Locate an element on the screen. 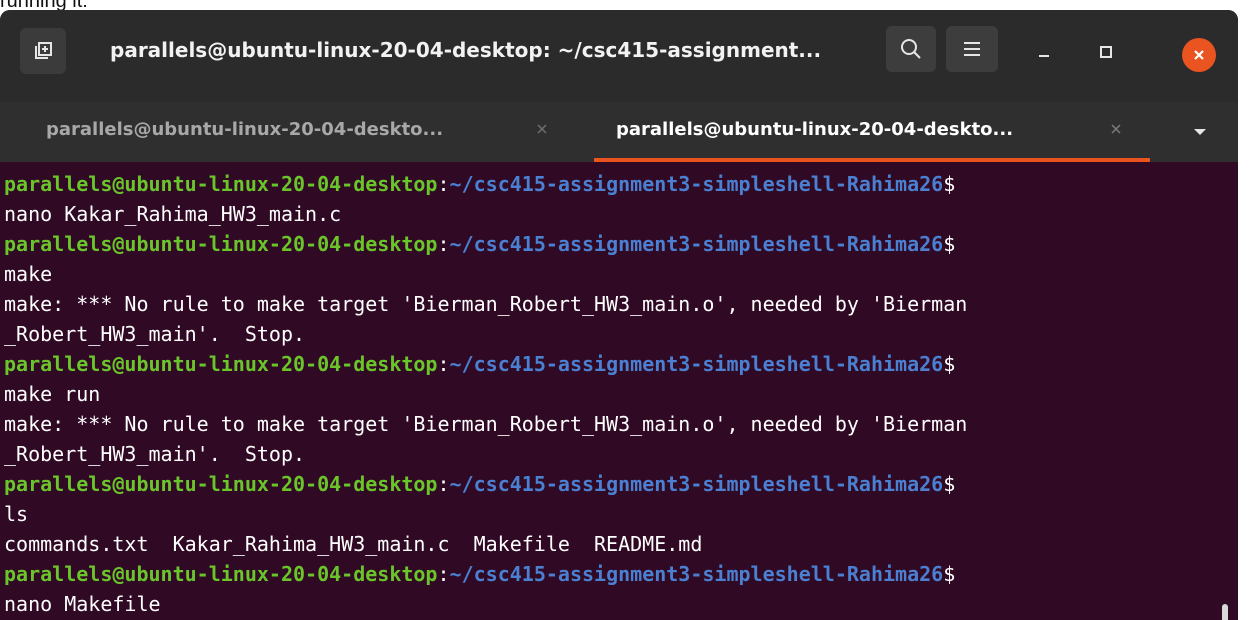  scrollbar-thumb is located at coordinates (1225, 612).